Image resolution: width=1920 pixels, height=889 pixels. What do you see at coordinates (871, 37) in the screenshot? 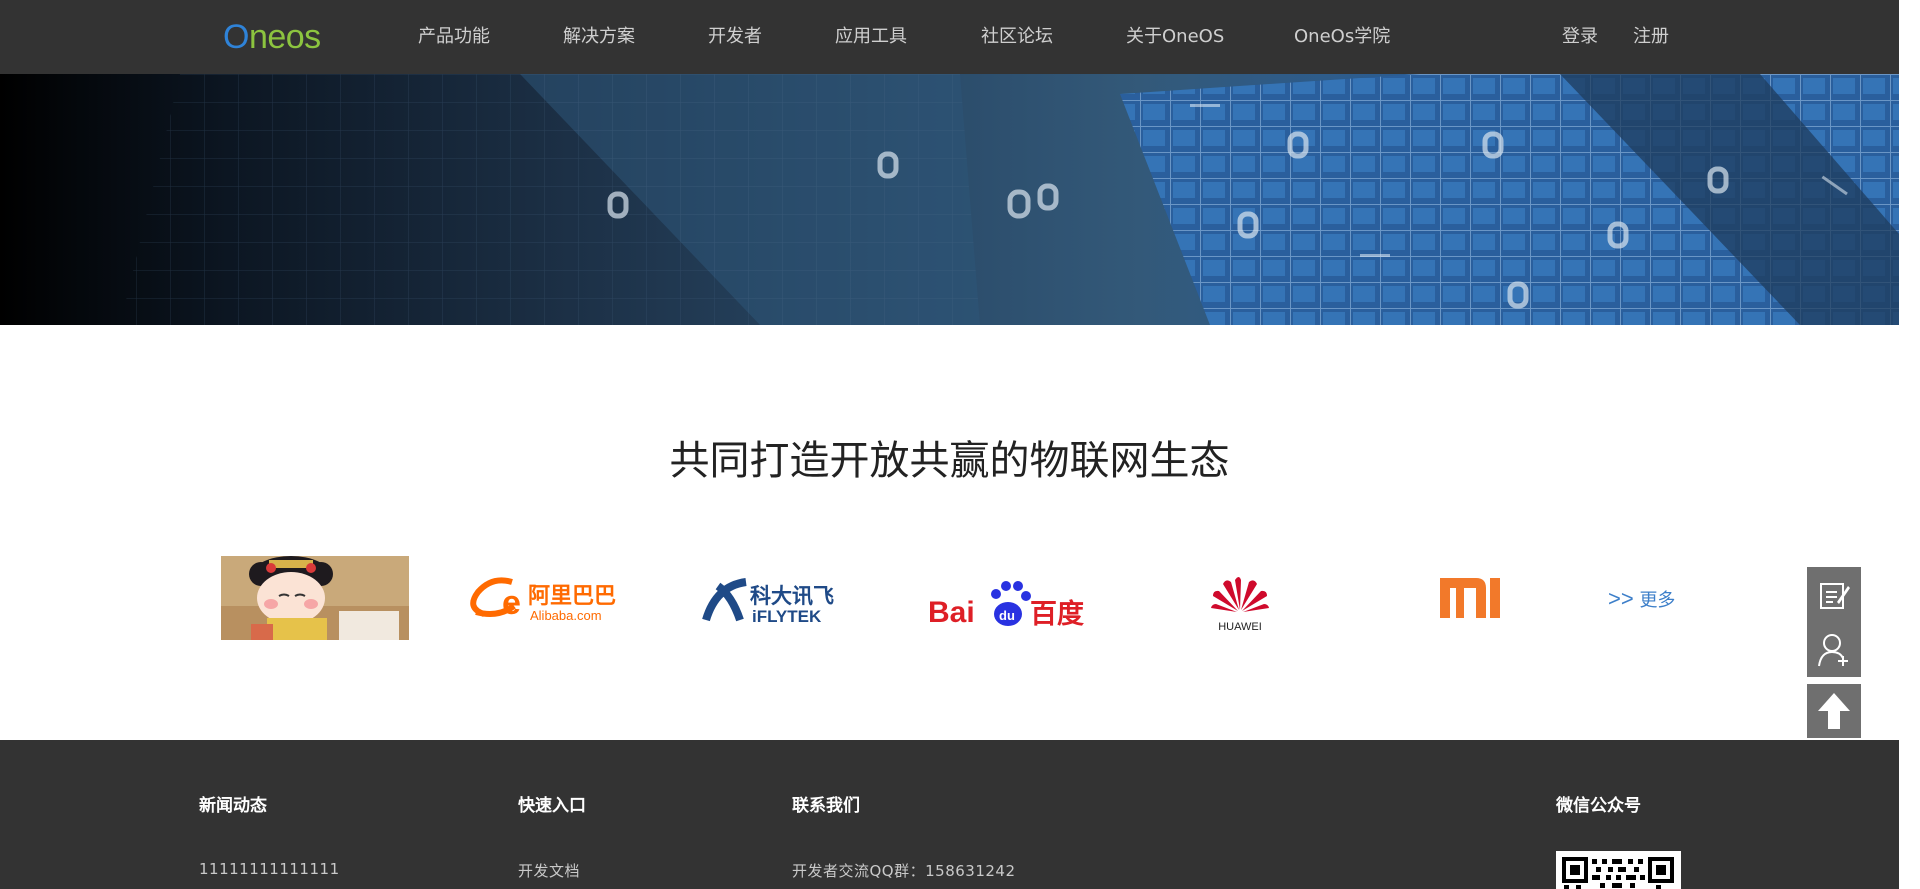
I see `nav-item-tools: 应用工具` at bounding box center [871, 37].